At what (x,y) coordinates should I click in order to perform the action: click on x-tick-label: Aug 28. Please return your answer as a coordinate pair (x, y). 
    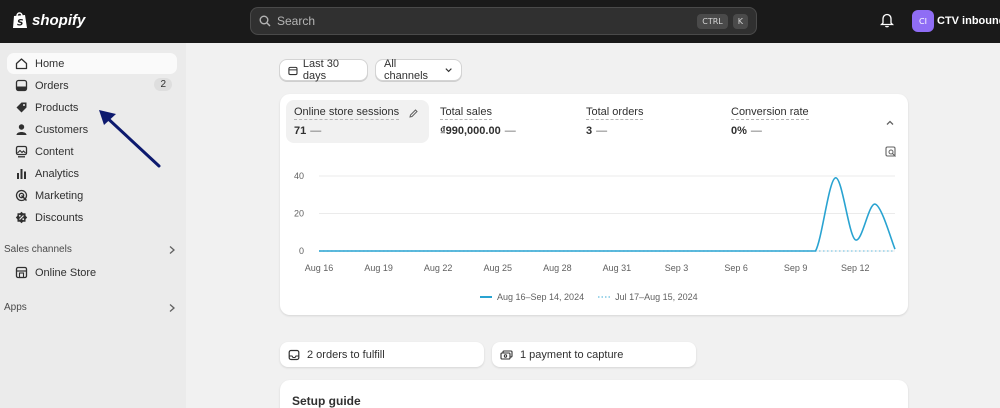
    Looking at the image, I should click on (557, 268).